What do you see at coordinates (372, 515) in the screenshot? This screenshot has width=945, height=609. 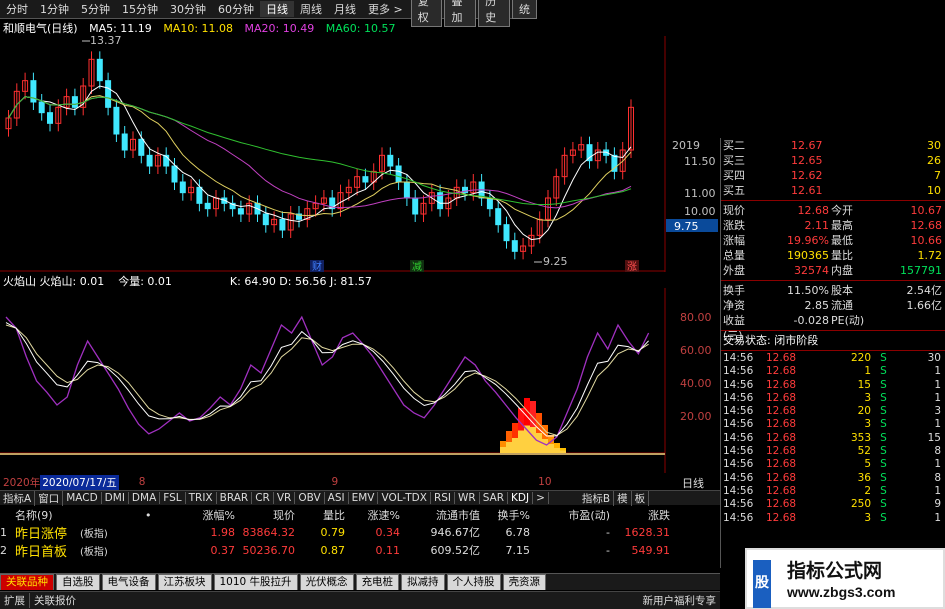 I see `col-speed: 涨速%` at bounding box center [372, 515].